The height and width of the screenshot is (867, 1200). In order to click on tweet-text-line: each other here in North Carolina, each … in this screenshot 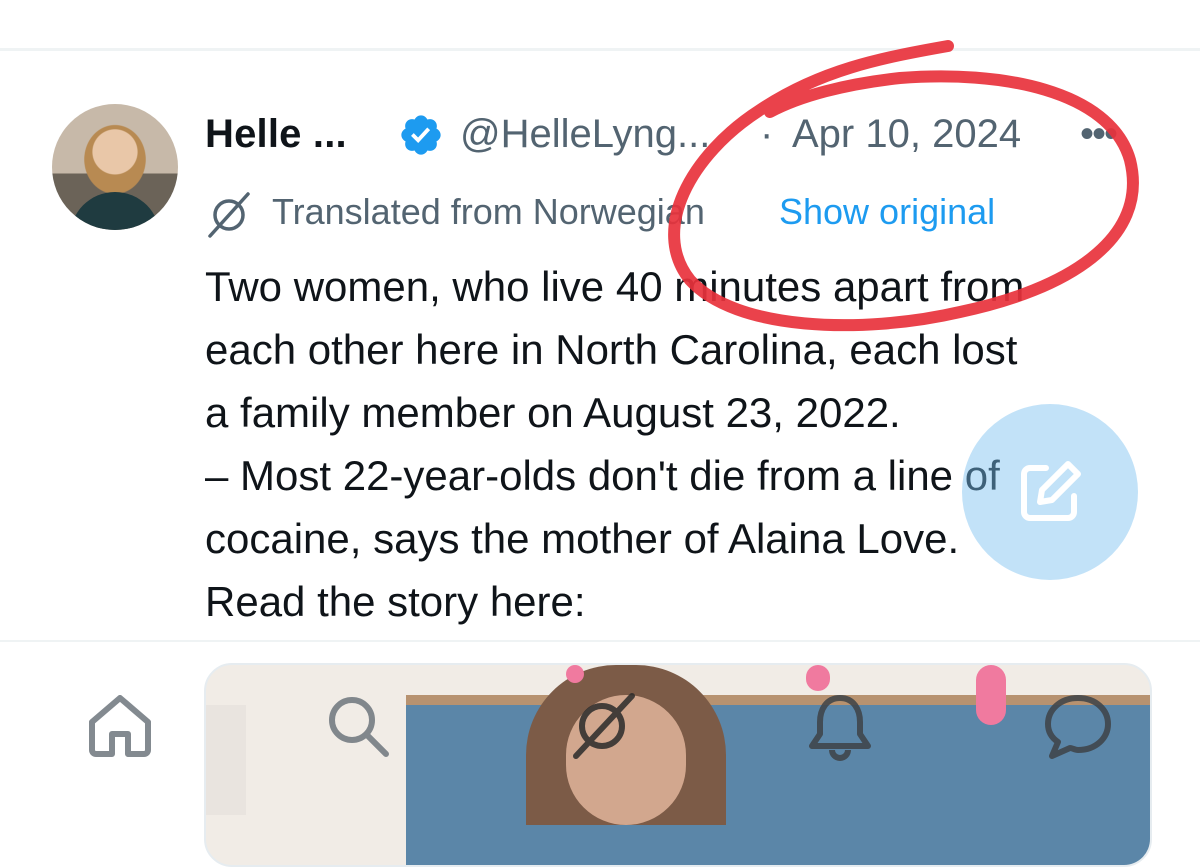, I will do `click(611, 349)`.